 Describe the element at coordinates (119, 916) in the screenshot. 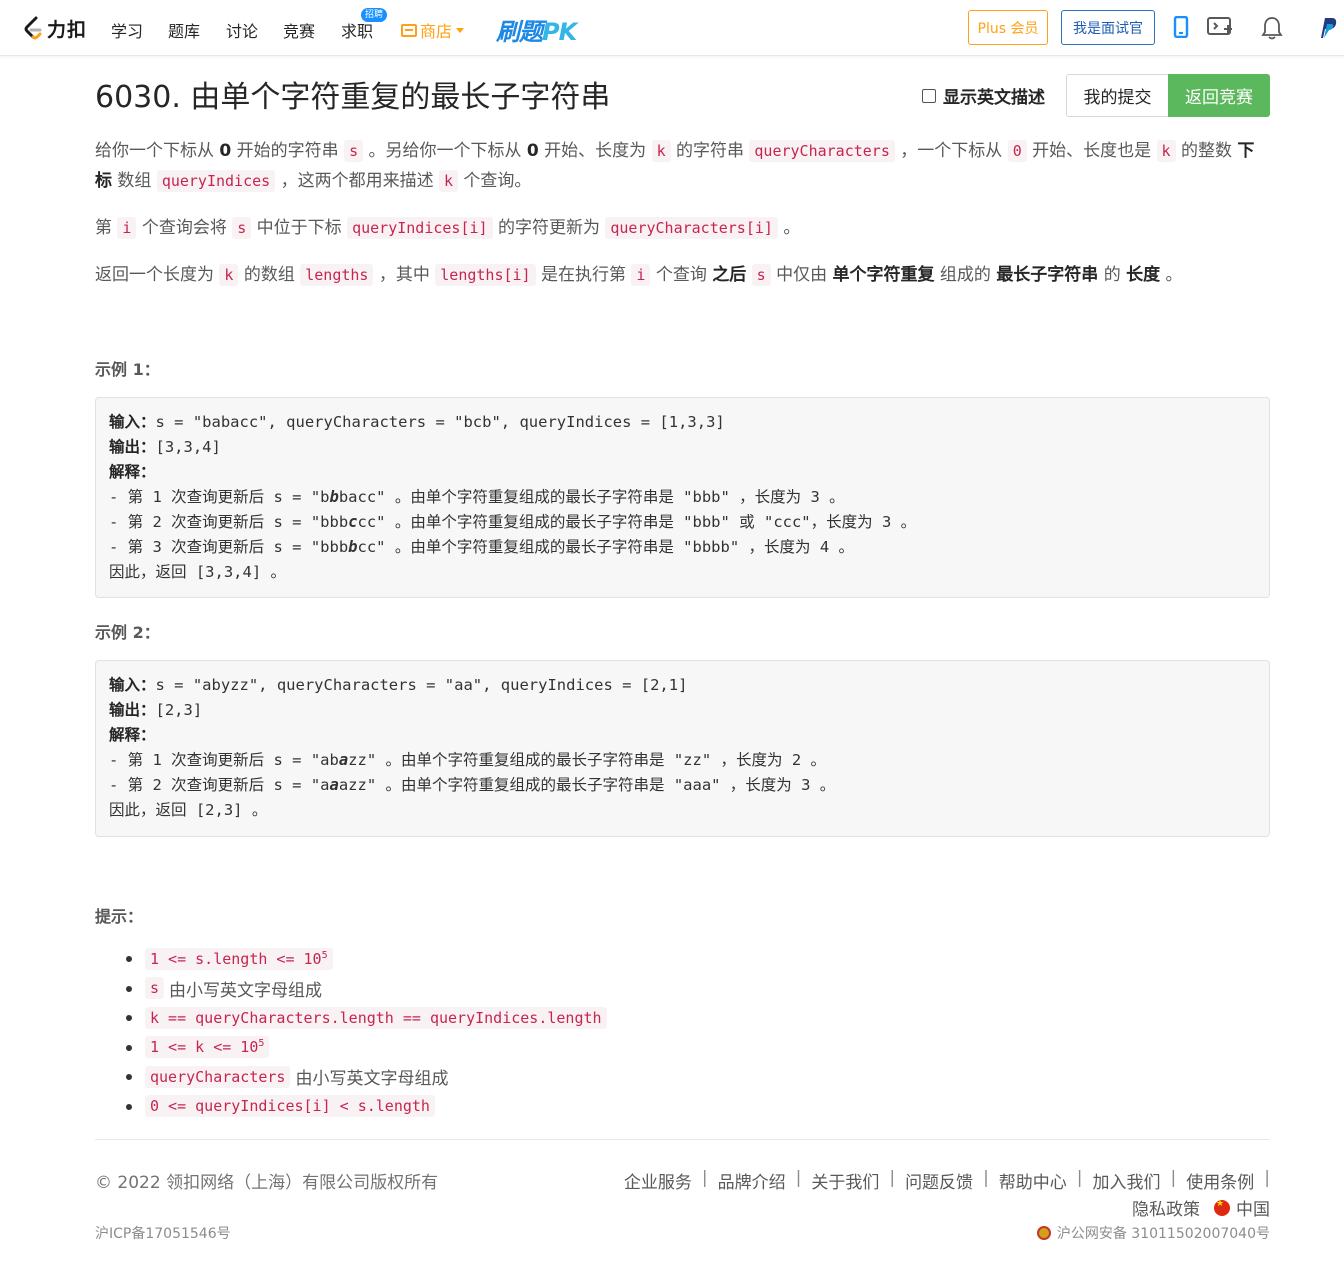

I see `hints-heading: 提示：` at that location.